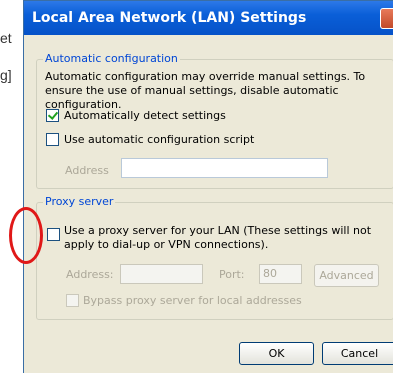 Image resolution: width=393 pixels, height=373 pixels. What do you see at coordinates (280, 274) in the screenshot?
I see `proxy-port-input: 80` at bounding box center [280, 274].